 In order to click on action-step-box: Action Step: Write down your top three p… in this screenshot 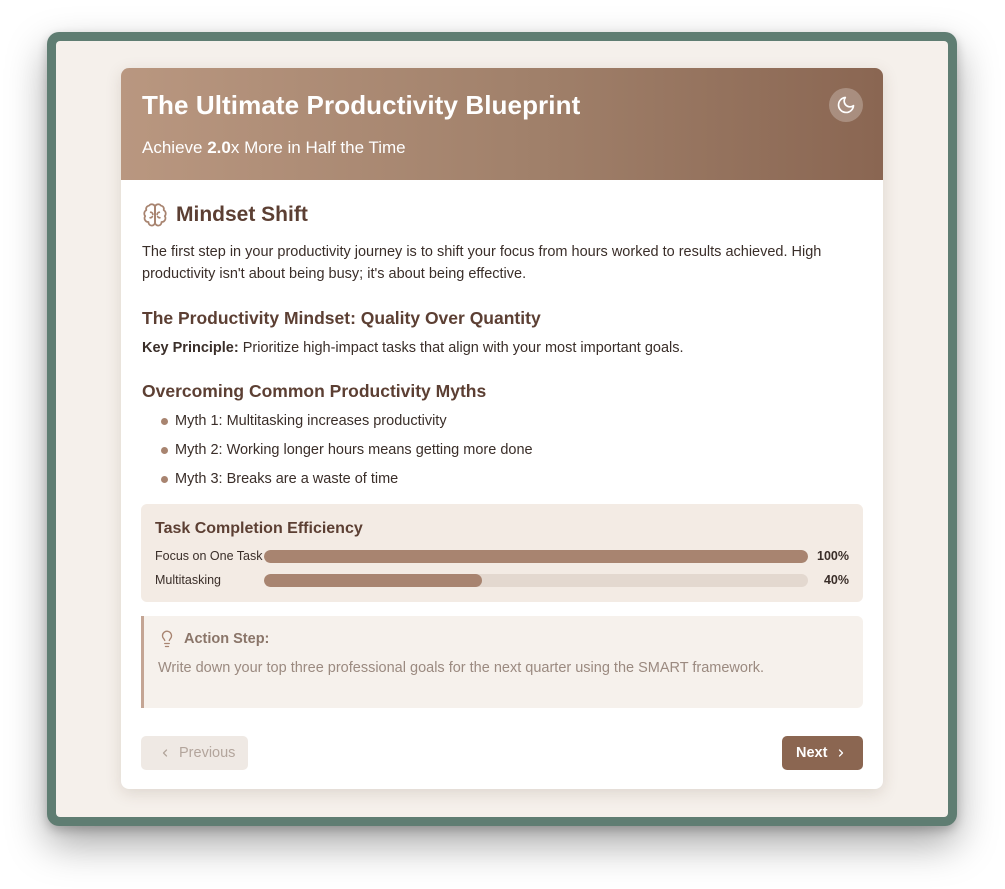, I will do `click(502, 662)`.